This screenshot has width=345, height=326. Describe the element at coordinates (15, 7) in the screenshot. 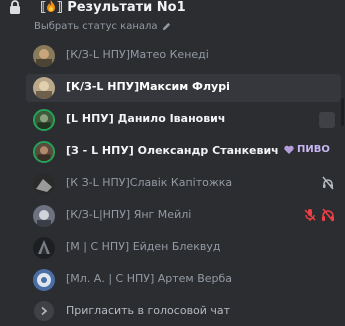

I see `lock-icon` at that location.